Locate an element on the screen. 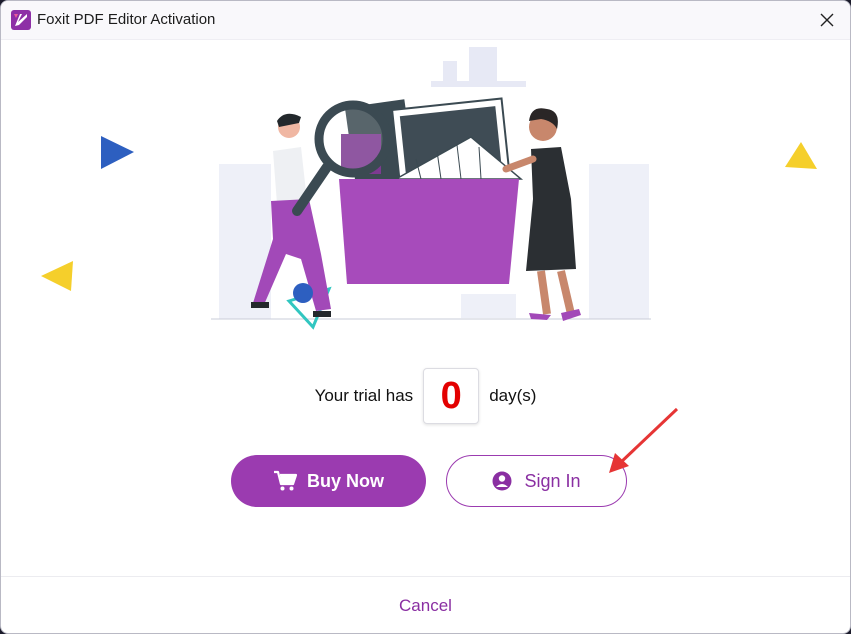 This screenshot has width=851, height=634. trial-status-row: Your trial has 0 day(s) is located at coordinates (425, 396).